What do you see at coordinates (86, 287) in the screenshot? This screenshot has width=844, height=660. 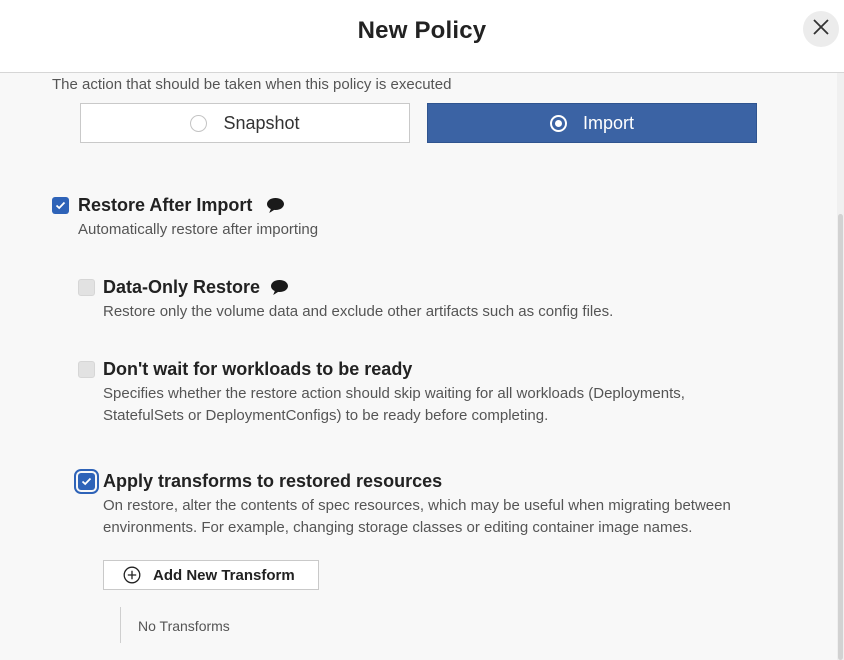 I see `data-only-restore-checkbox` at bounding box center [86, 287].